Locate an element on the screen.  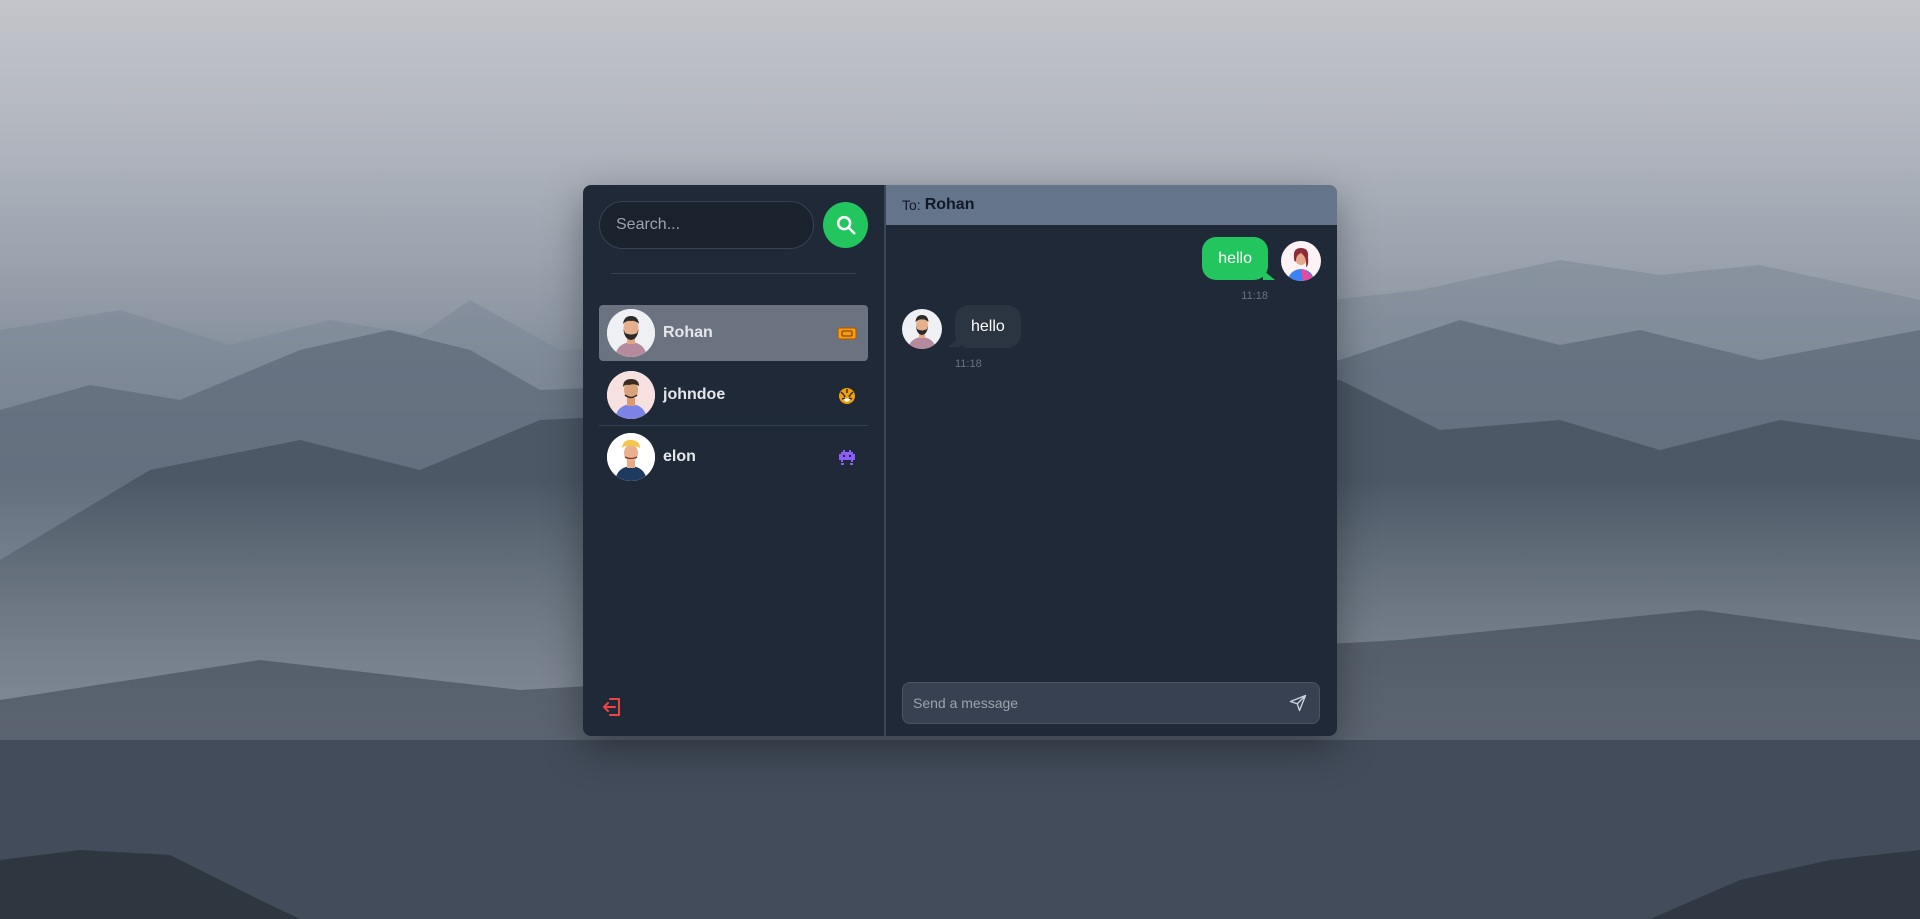
message-time: 11:18 is located at coordinates (968, 364).